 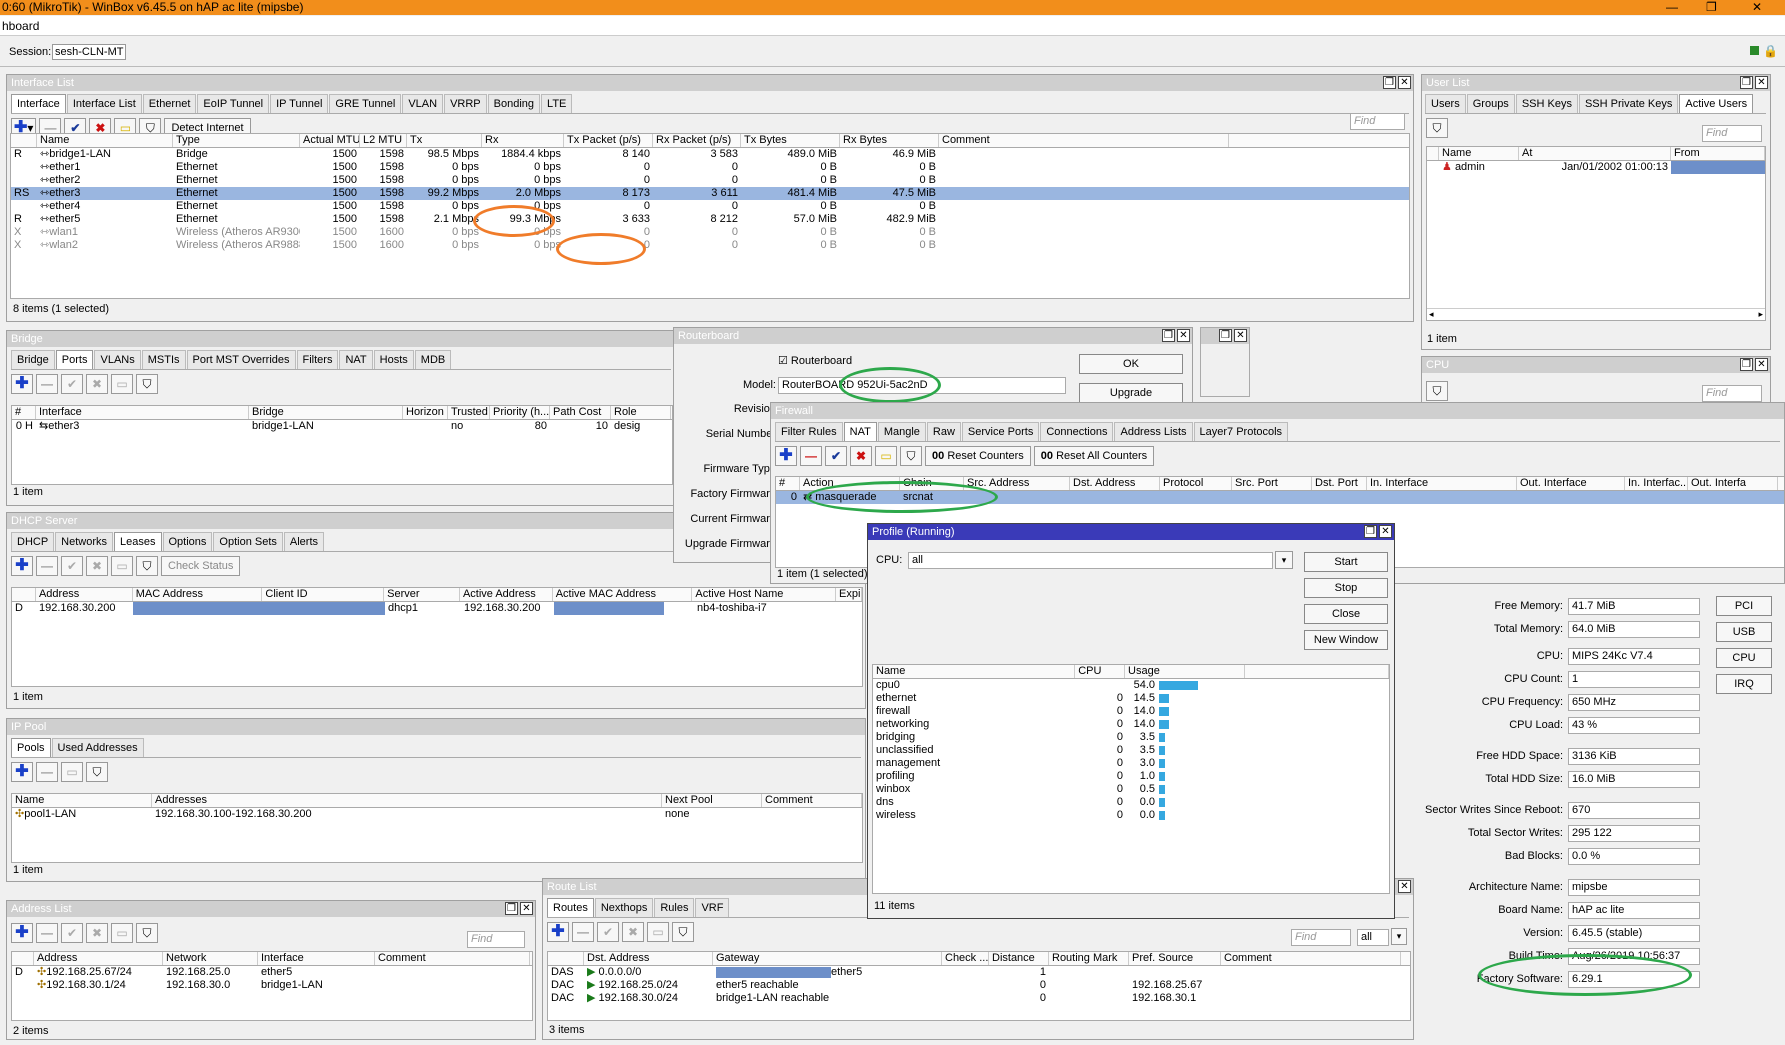 What do you see at coordinates (423, 103) in the screenshot?
I see `tab-vlan: VLAN` at bounding box center [423, 103].